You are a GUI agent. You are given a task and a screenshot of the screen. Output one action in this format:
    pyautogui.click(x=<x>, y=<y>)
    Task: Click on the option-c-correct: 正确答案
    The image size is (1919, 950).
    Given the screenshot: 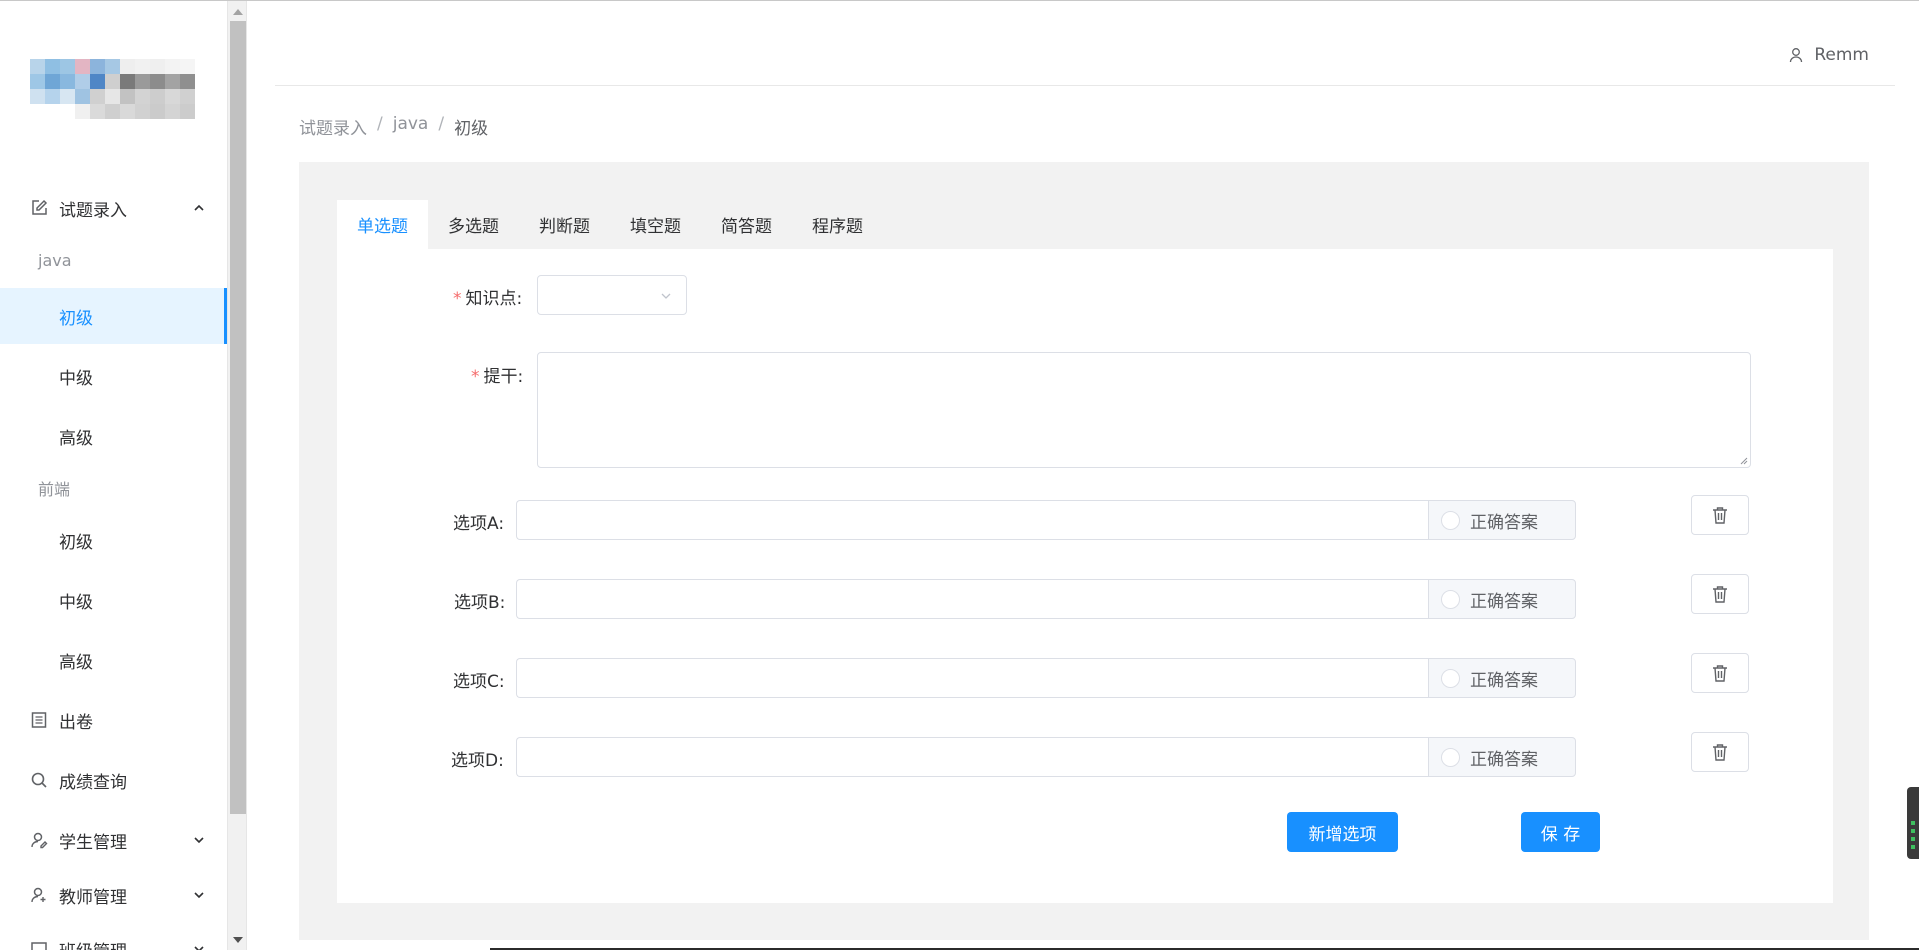 What is the action you would take?
    pyautogui.click(x=1502, y=678)
    